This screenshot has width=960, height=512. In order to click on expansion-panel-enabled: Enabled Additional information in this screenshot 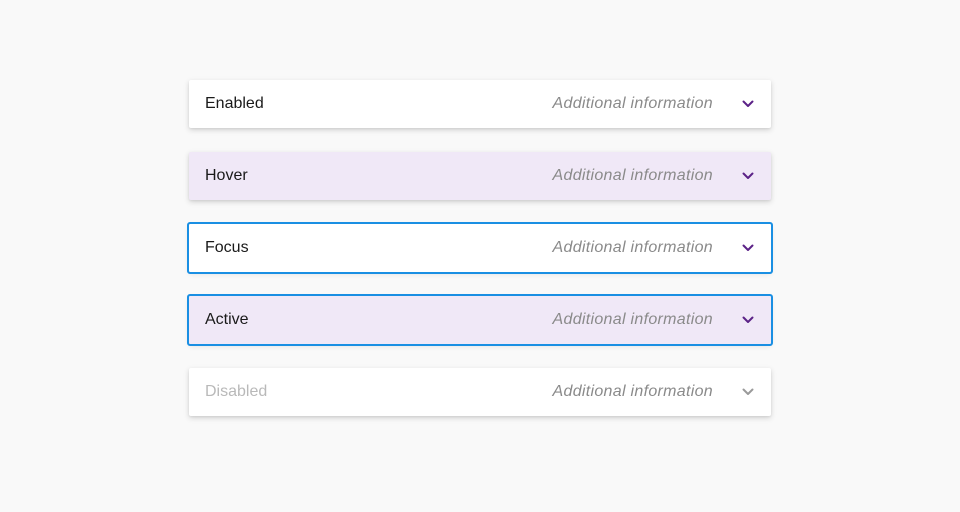, I will do `click(480, 104)`.